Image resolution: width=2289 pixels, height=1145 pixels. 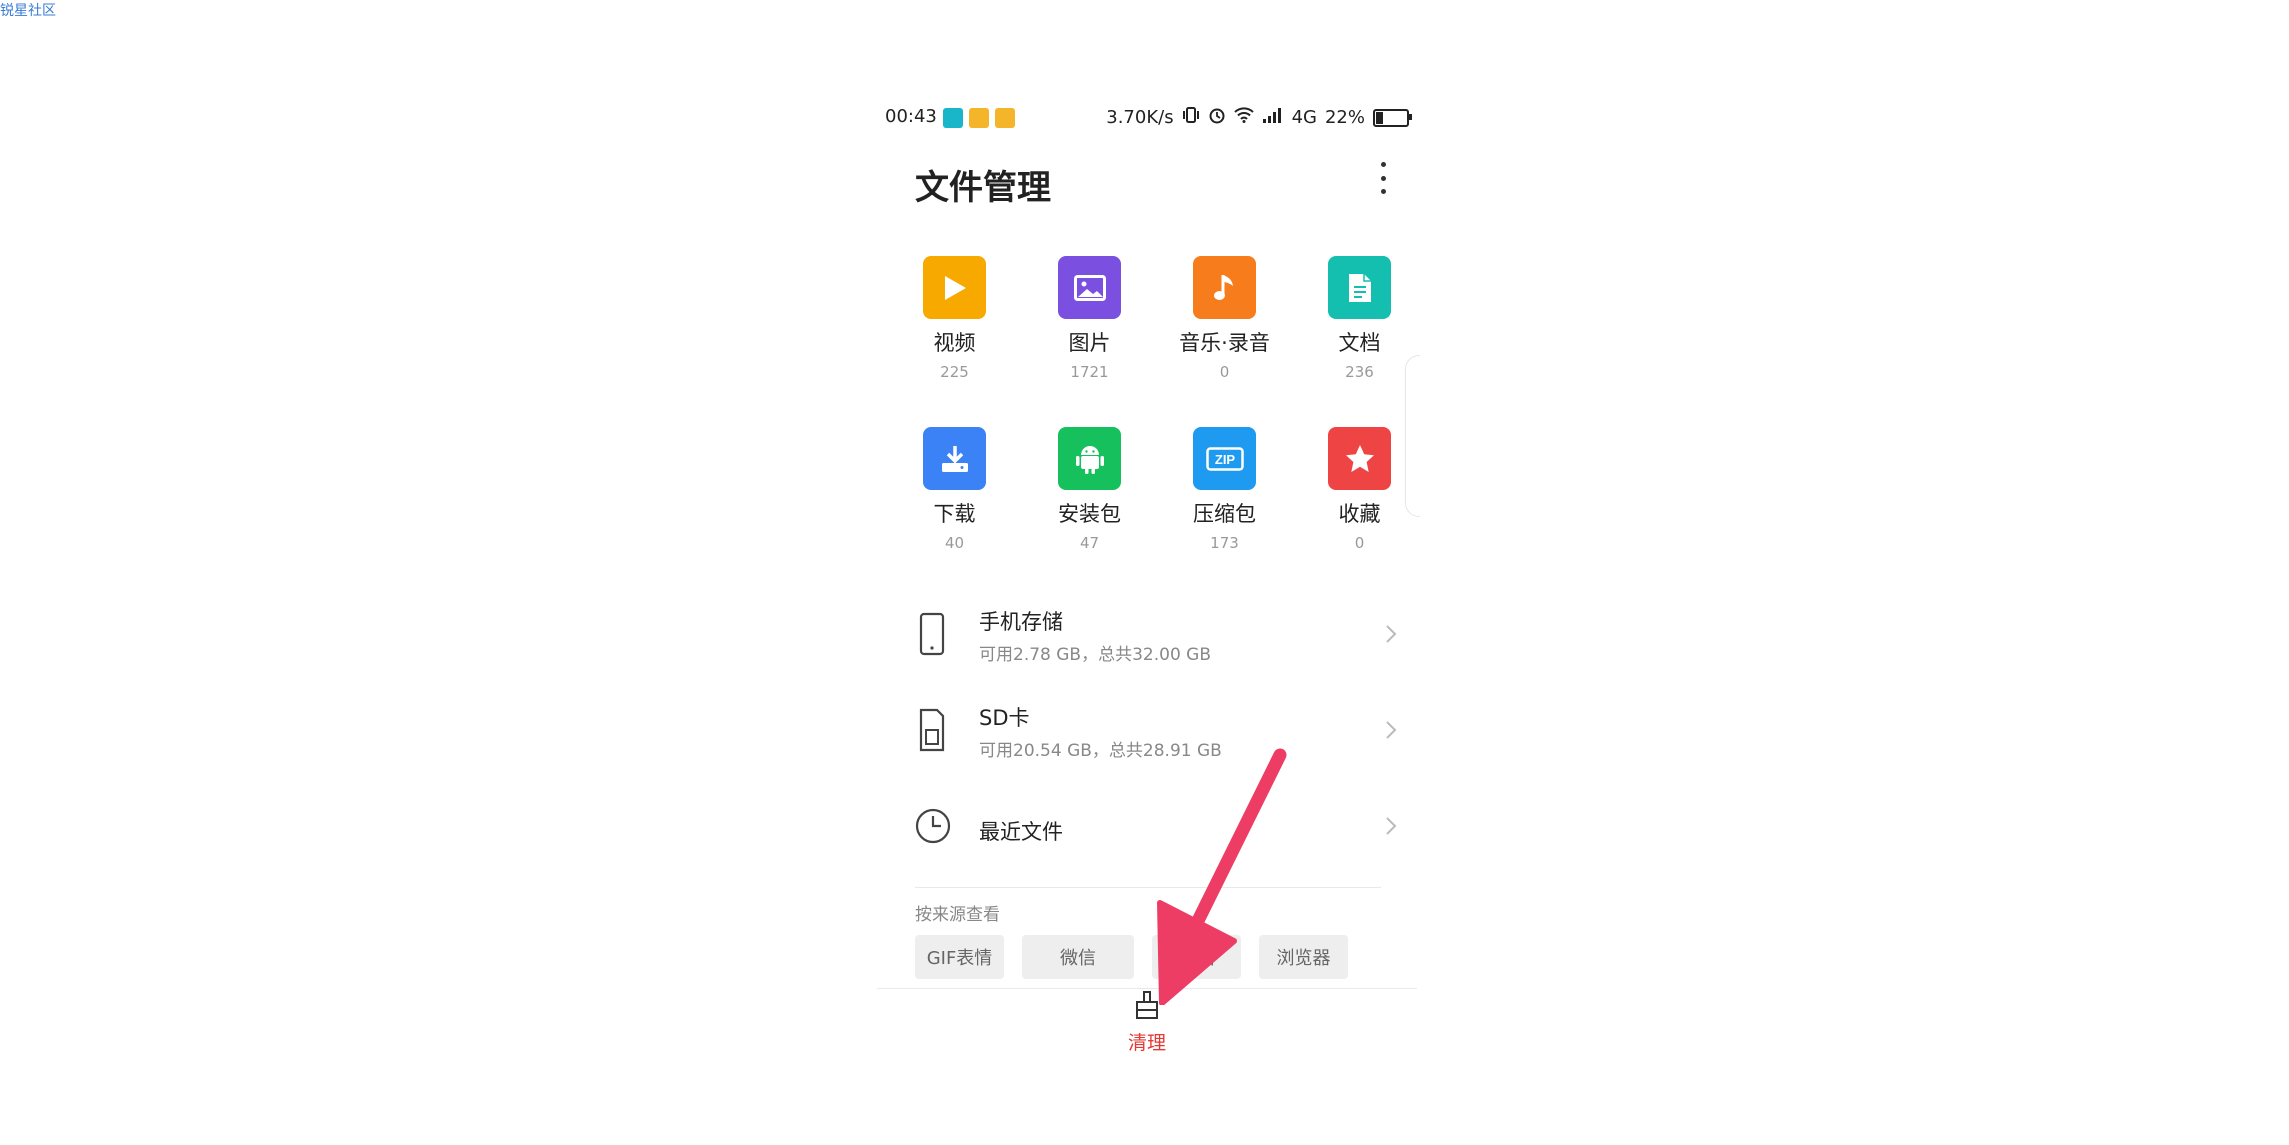 What do you see at coordinates (1004, 718) in the screenshot?
I see `storage-label: SD卡` at bounding box center [1004, 718].